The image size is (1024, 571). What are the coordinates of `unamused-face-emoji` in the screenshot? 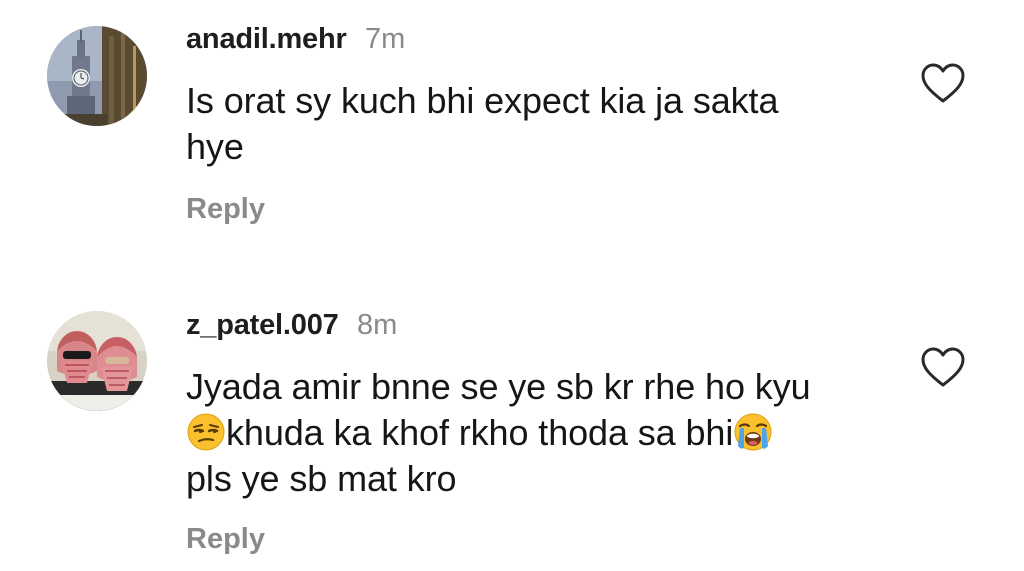 It's located at (206, 432).